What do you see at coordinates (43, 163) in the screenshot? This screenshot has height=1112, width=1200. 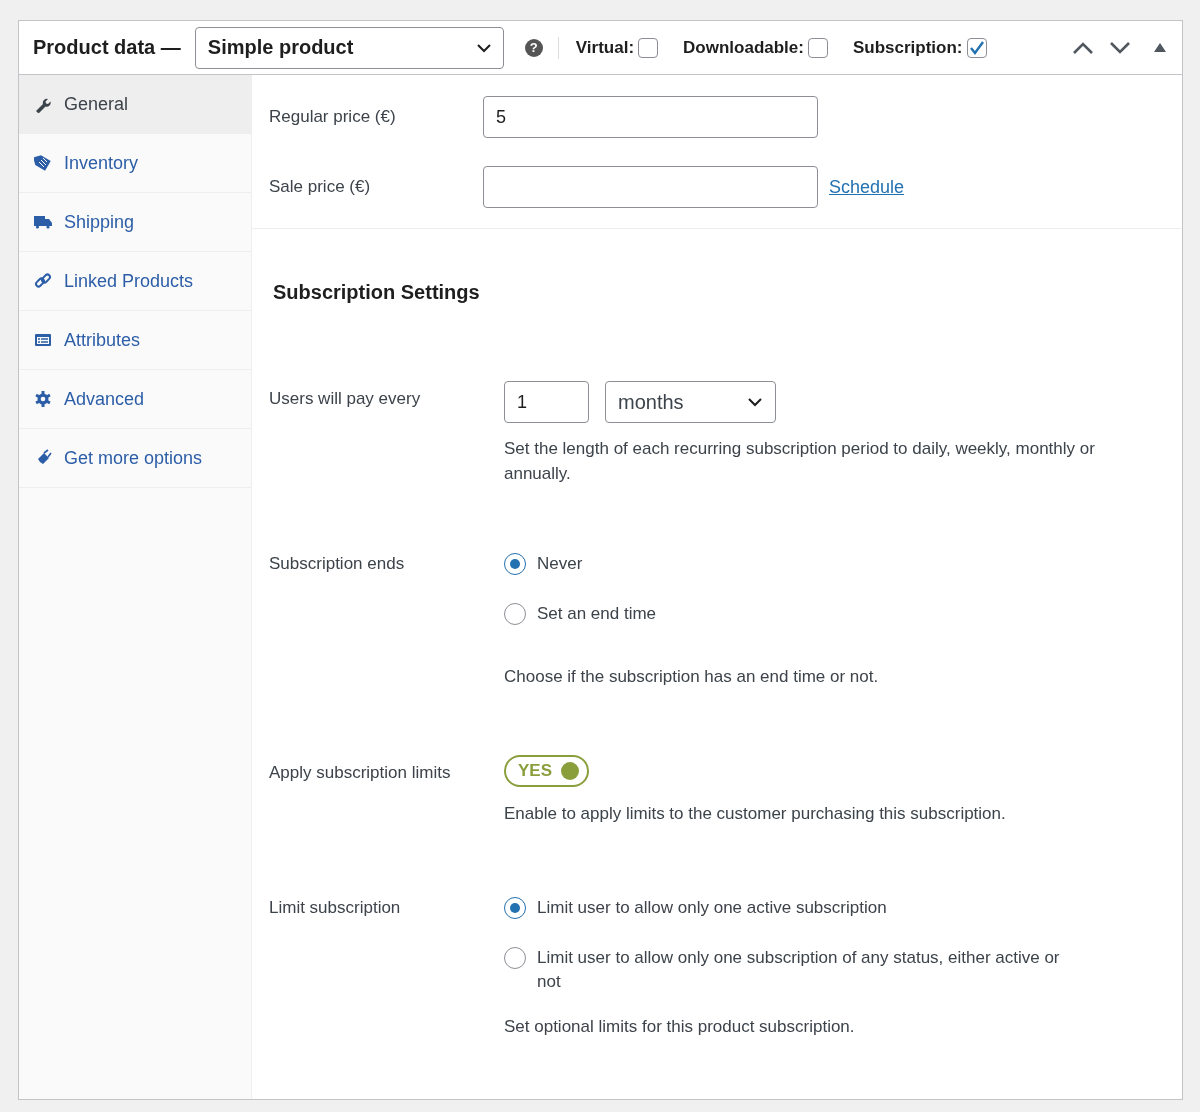 I see `tag-icon` at bounding box center [43, 163].